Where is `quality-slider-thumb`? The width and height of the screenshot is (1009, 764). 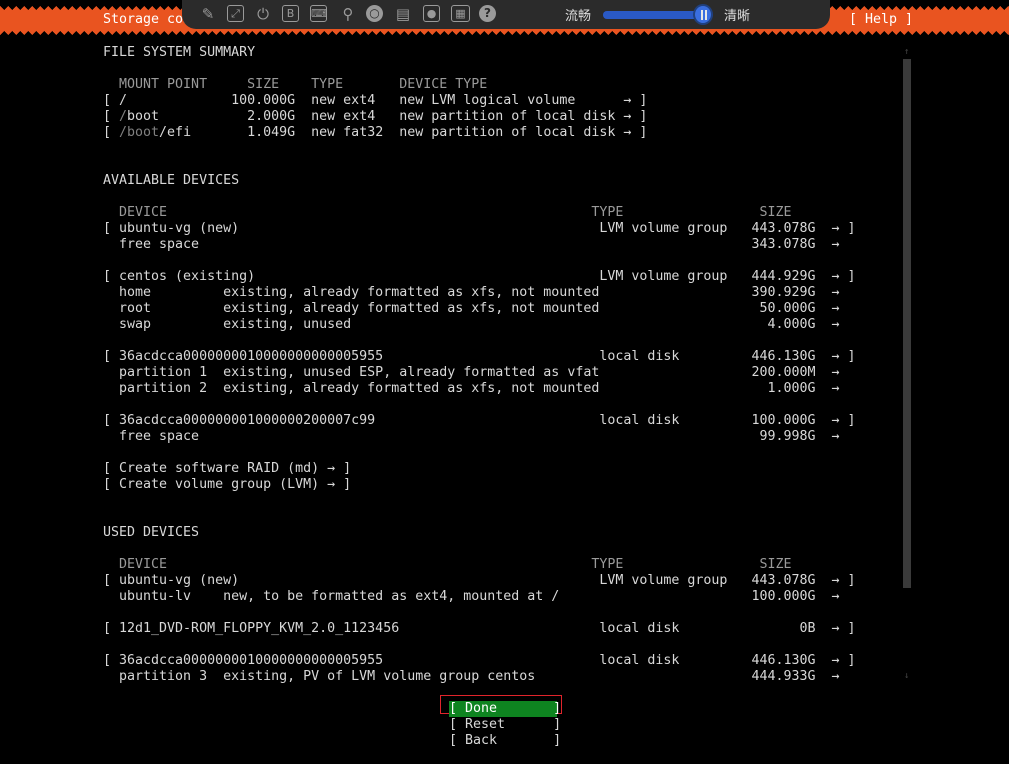
quality-slider-thumb is located at coordinates (703, 14).